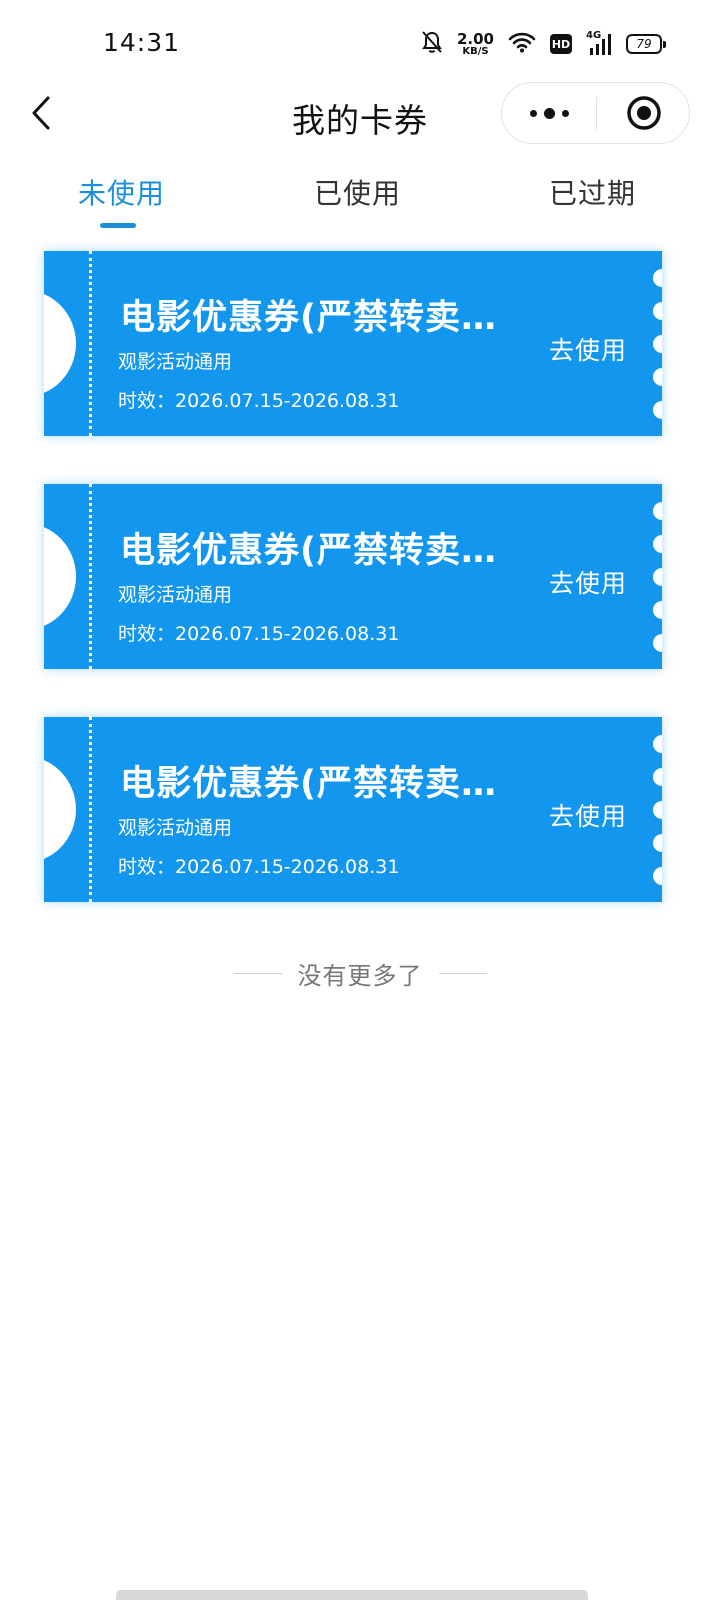  I want to click on end-of-list-text: 没有更多了, so click(360, 976).